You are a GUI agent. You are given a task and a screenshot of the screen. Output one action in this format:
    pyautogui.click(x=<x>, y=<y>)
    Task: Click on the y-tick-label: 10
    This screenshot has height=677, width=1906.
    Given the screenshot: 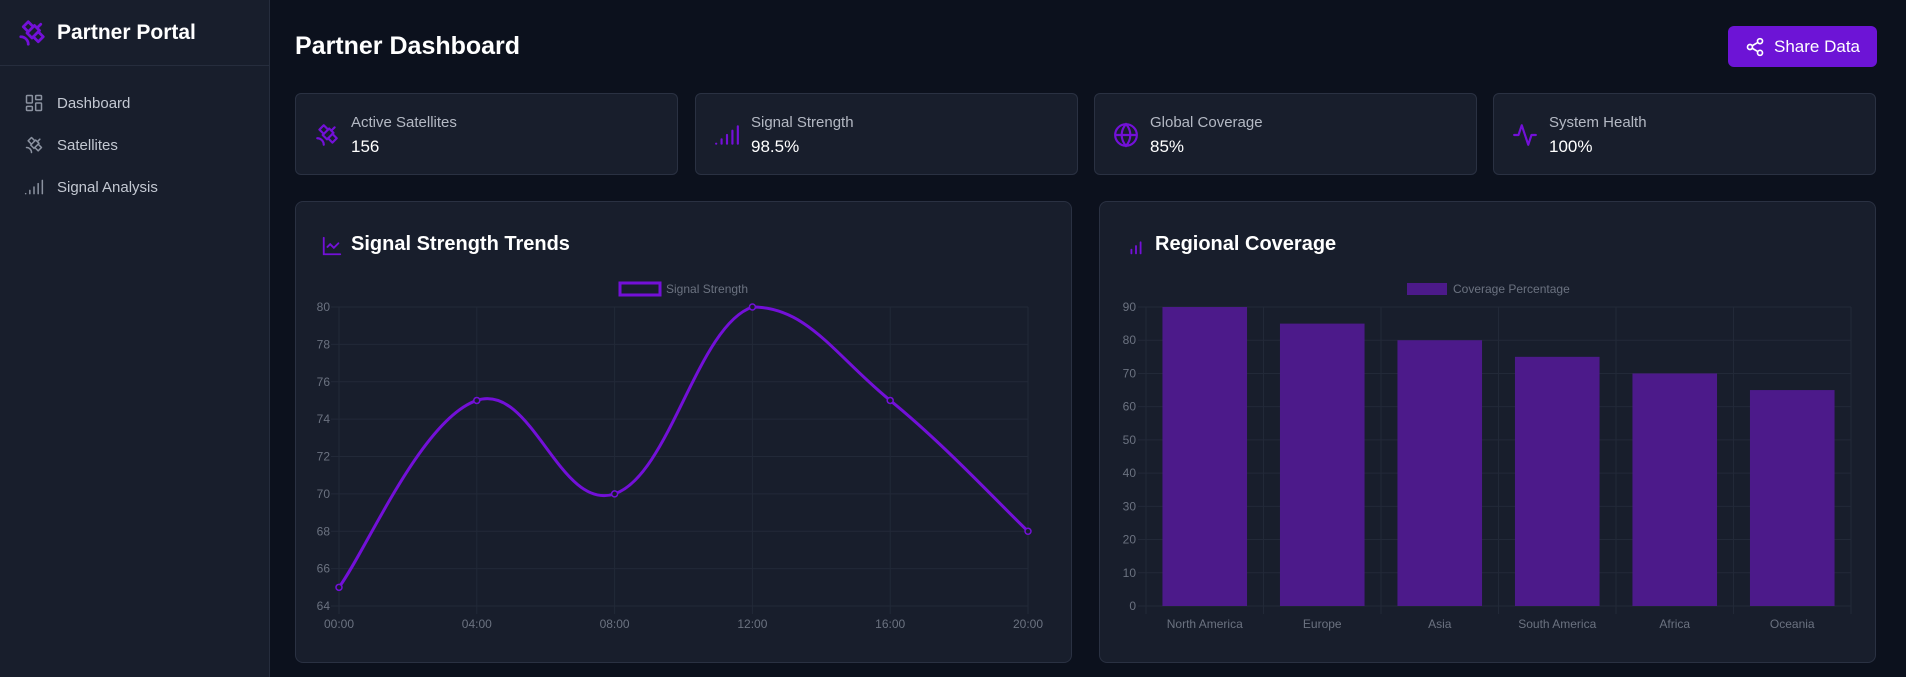 What is the action you would take?
    pyautogui.click(x=1130, y=573)
    